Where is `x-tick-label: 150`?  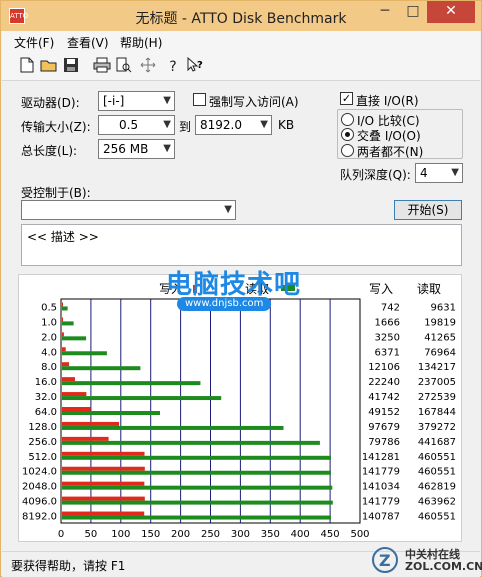 x-tick-label: 150 is located at coordinates (150, 534).